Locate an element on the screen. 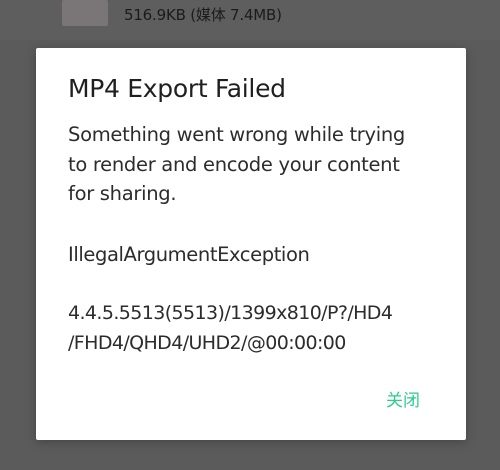  close-button: 关闭 is located at coordinates (403, 398).